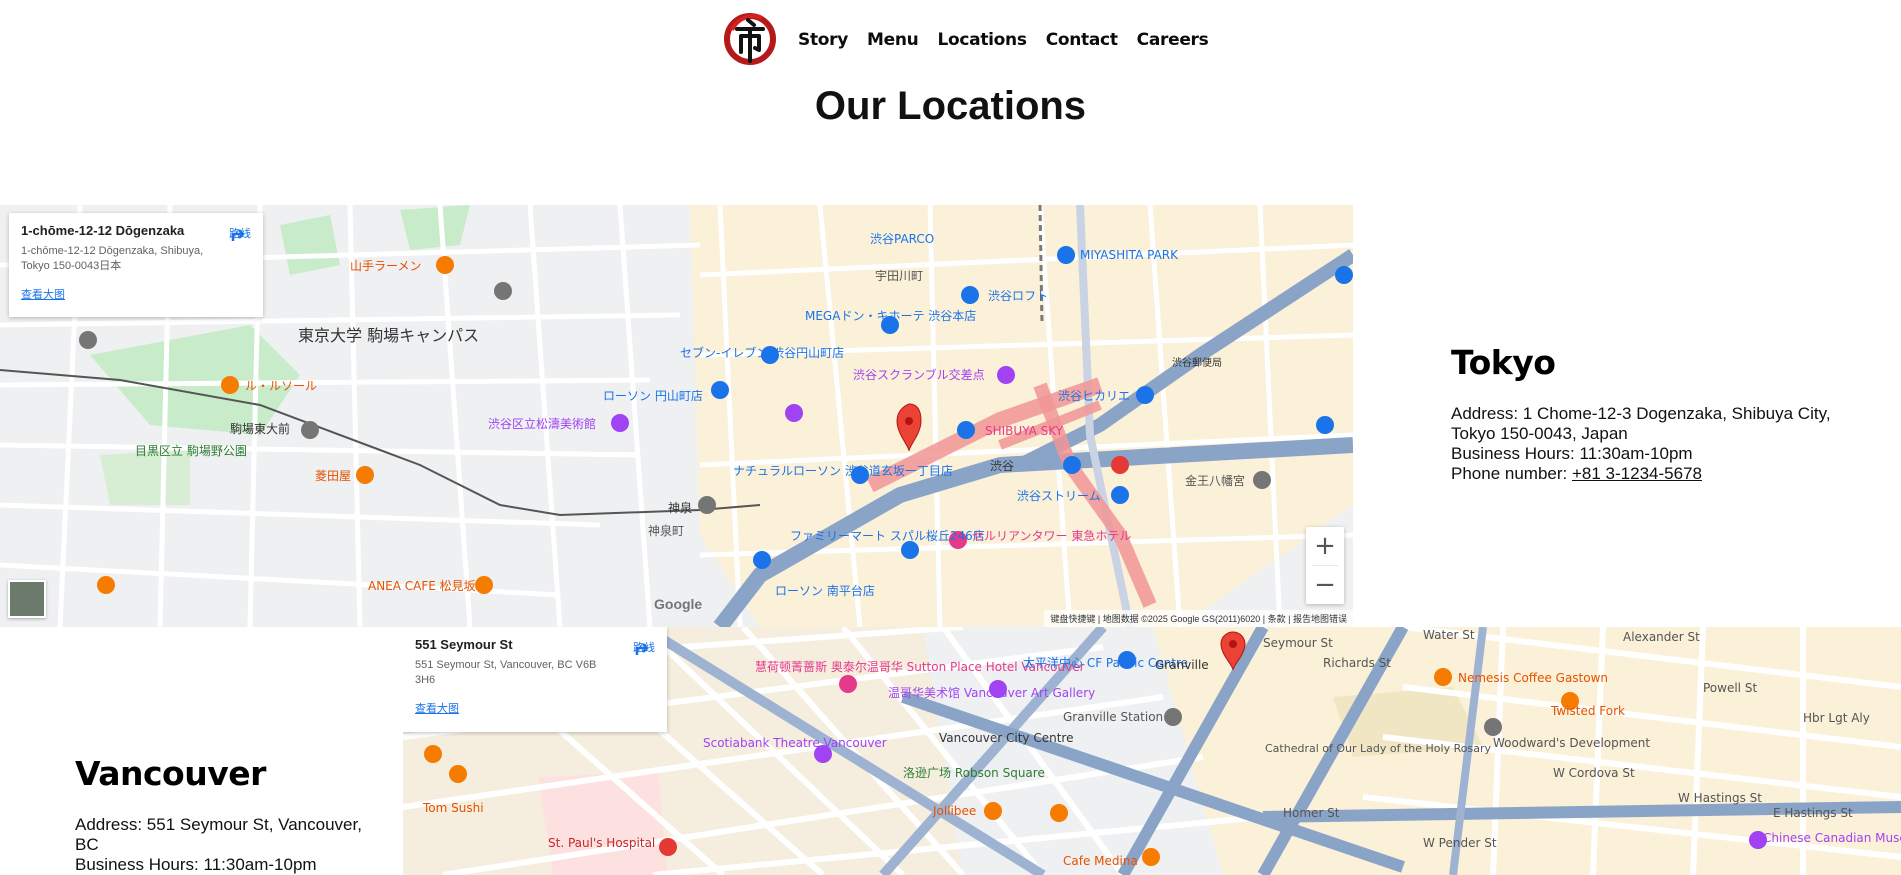 This screenshot has width=1901, height=875. Describe the element at coordinates (666, 531) in the screenshot. I see `tokyo-label: 神泉町` at that location.